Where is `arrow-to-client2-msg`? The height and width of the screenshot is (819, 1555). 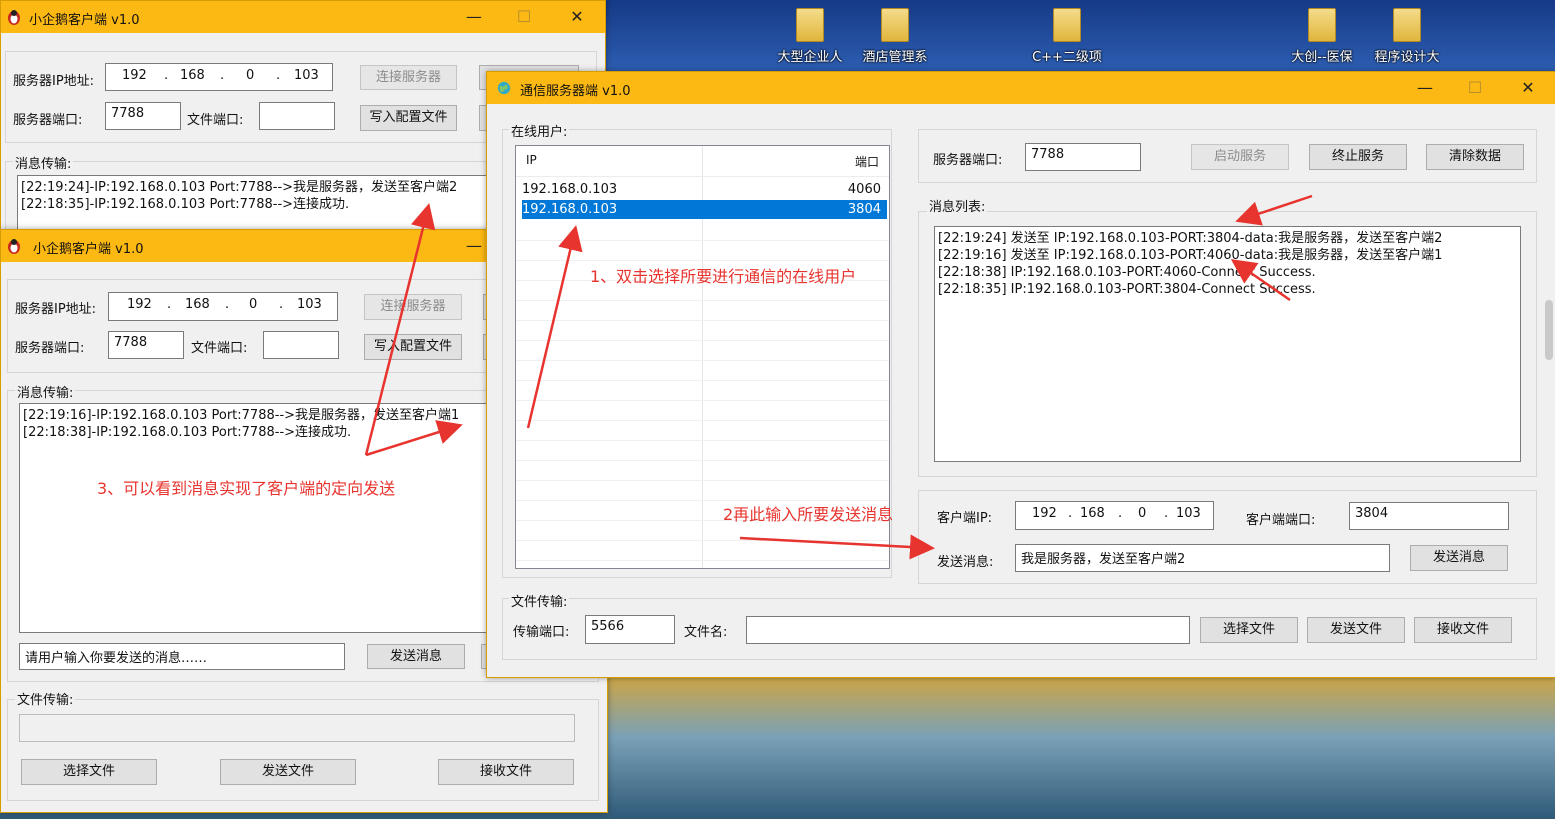
arrow-to-client2-msg is located at coordinates (414, 438).